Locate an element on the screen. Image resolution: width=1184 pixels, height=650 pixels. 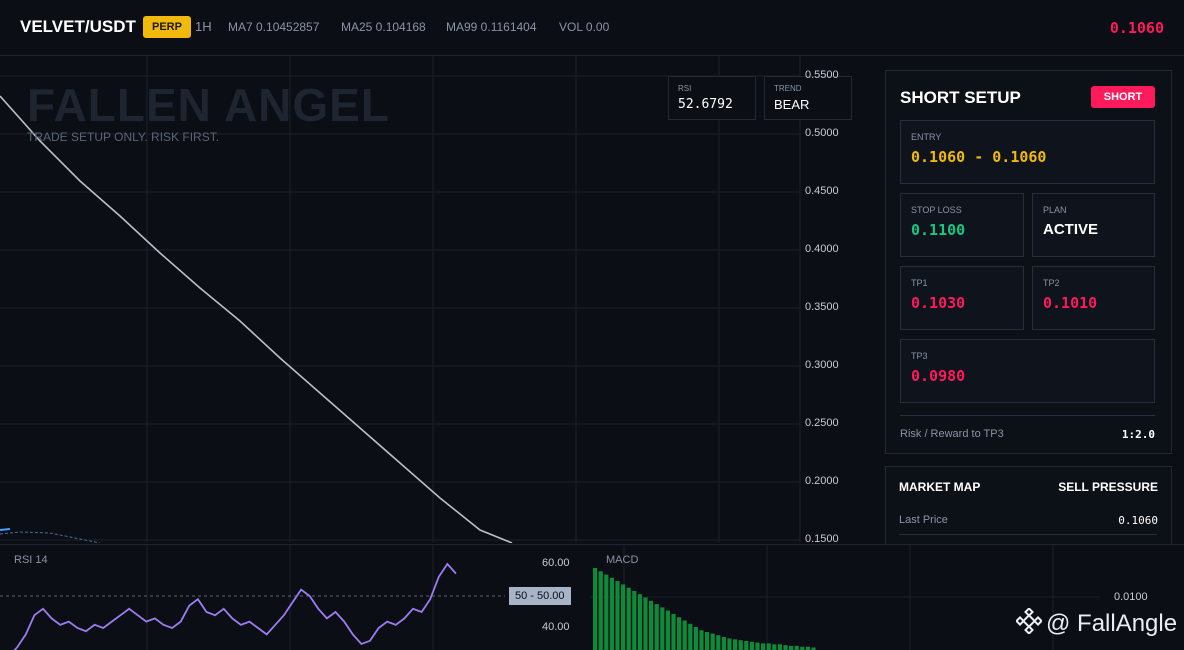
tp2-label: TP2 is located at coordinates (1051, 283).